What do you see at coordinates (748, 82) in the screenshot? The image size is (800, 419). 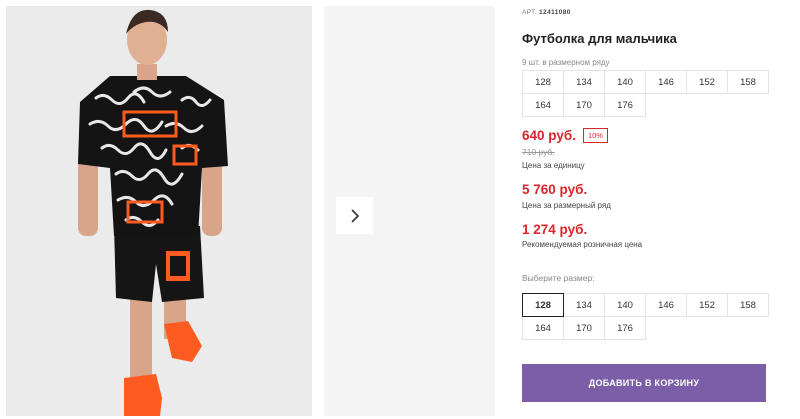 I see `pack-size-cell: 158` at bounding box center [748, 82].